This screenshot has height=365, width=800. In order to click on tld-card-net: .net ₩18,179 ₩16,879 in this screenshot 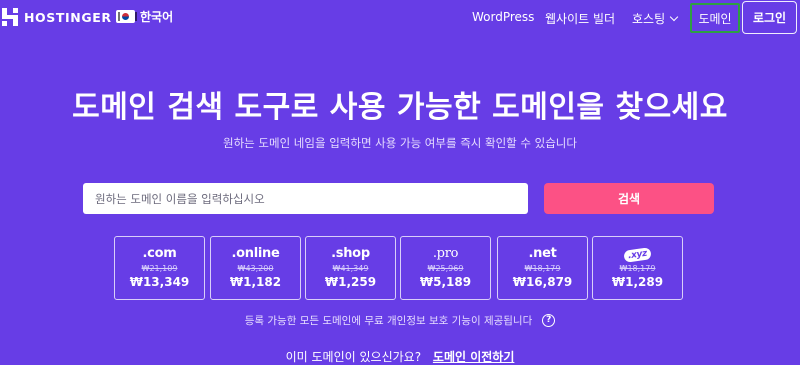, I will do `click(542, 268)`.